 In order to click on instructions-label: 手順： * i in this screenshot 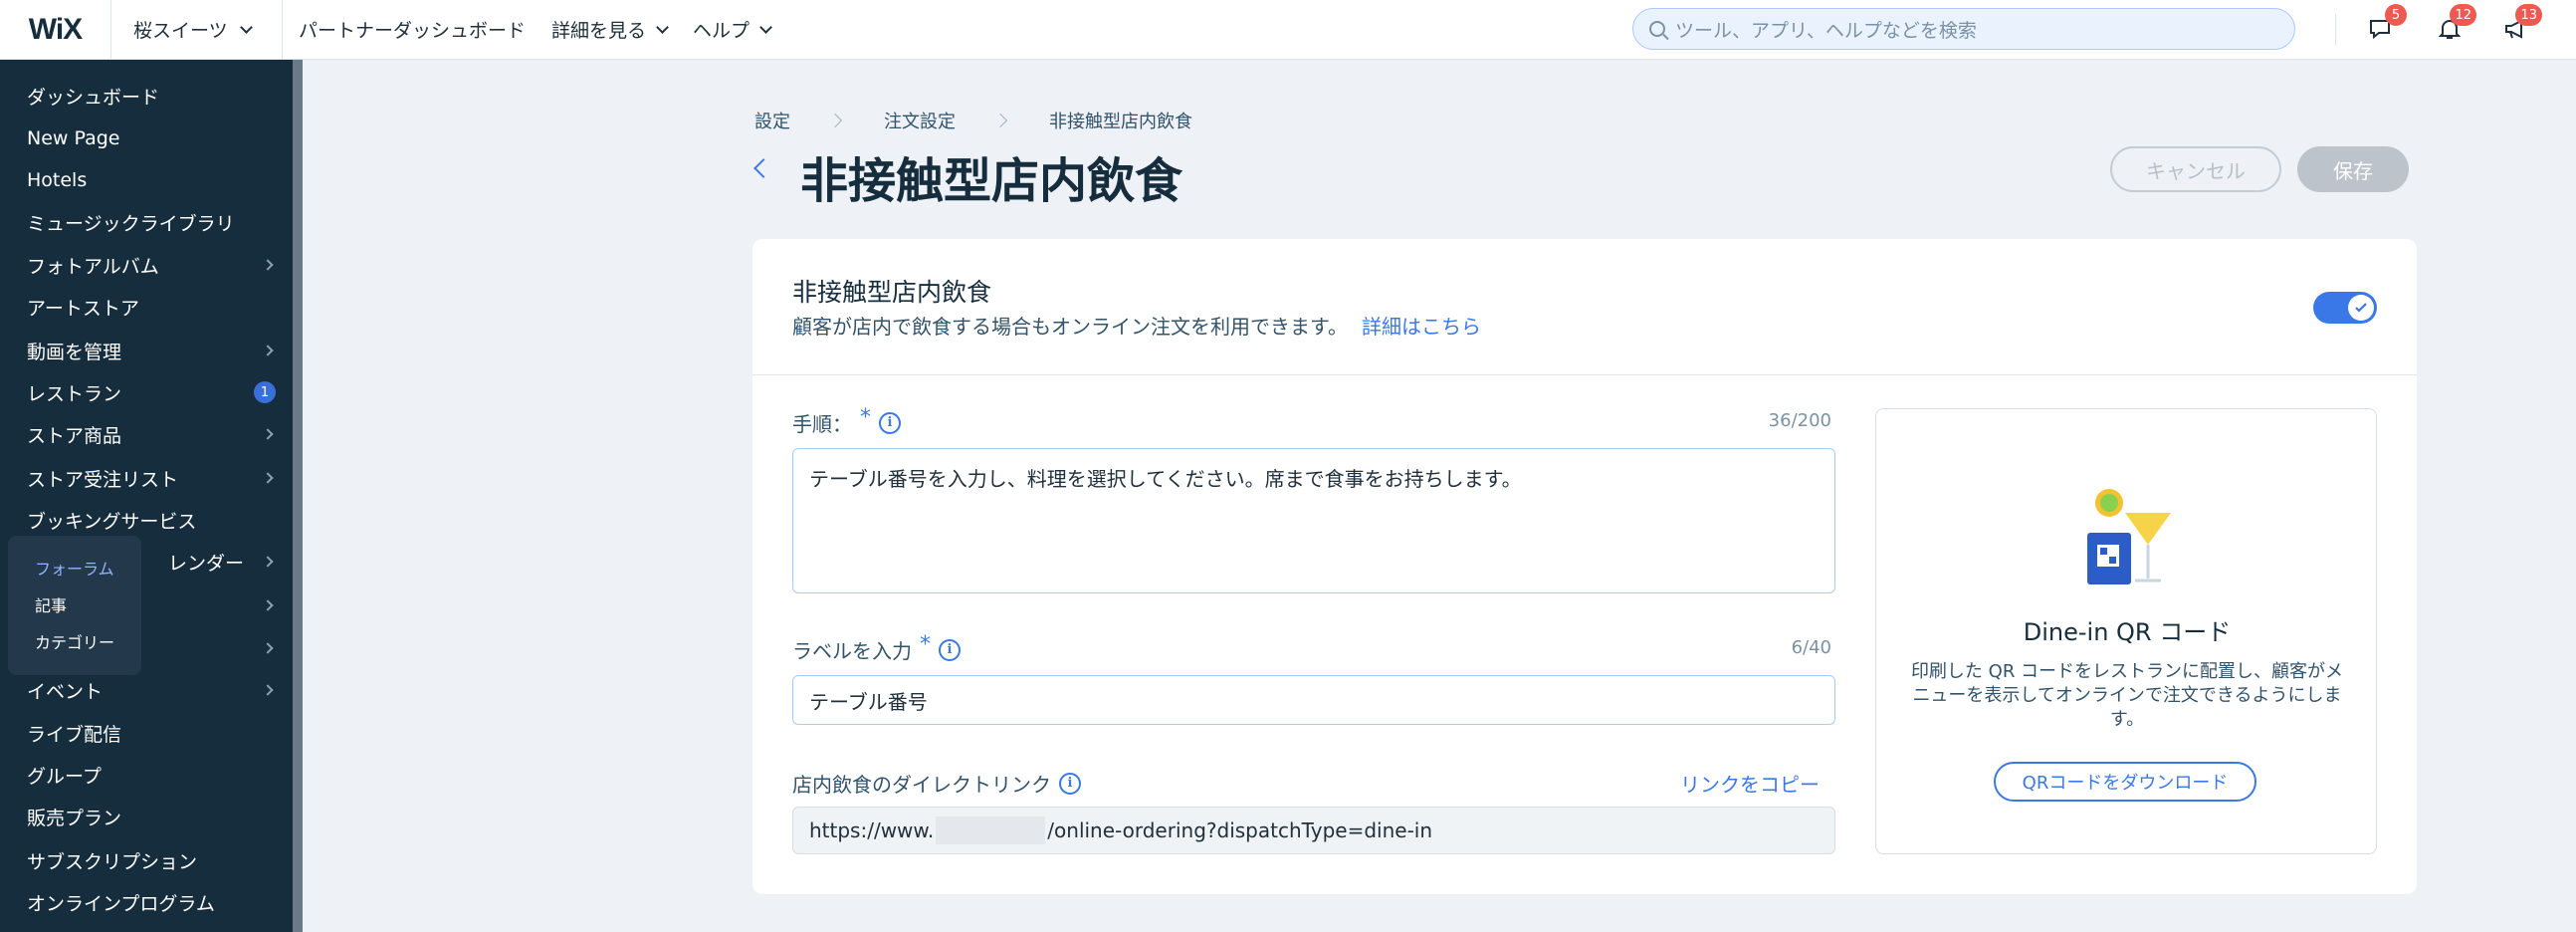, I will do `click(846, 421)`.